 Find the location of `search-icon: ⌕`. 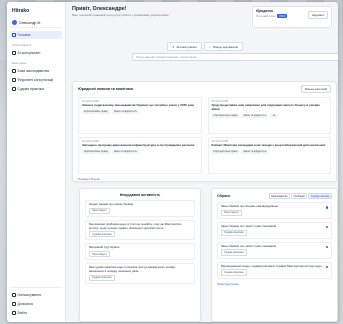

search-icon: ⌕ is located at coordinates (210, 46).